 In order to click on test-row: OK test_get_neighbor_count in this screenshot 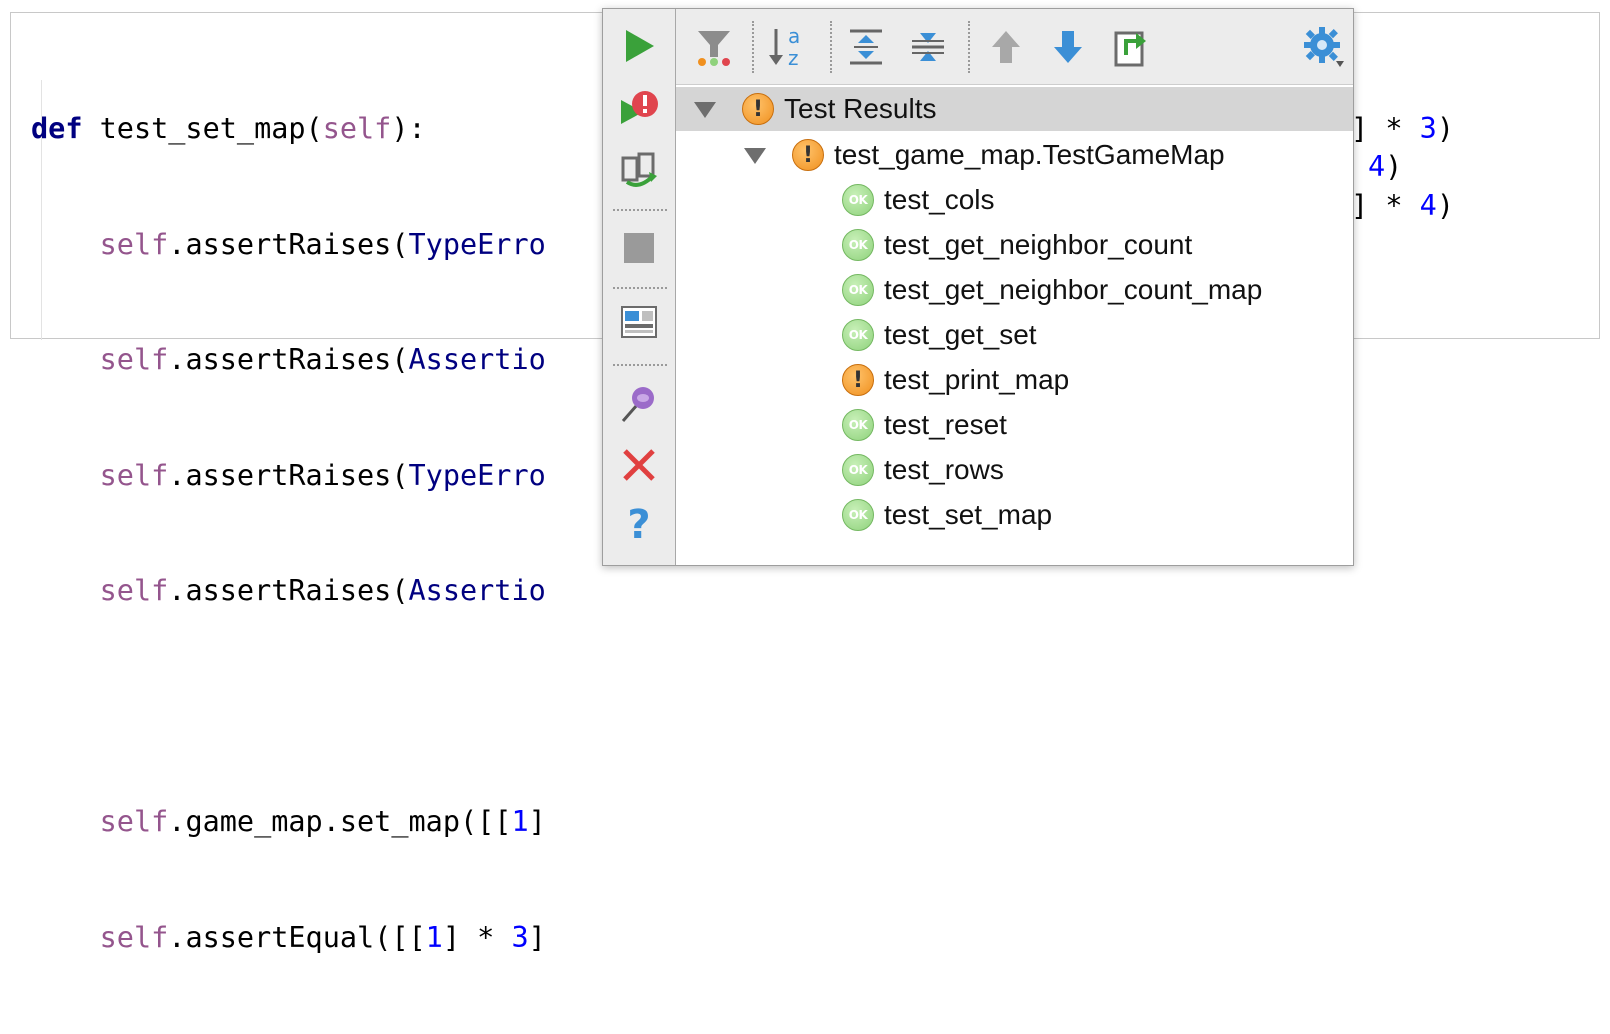, I will do `click(1014, 245)`.